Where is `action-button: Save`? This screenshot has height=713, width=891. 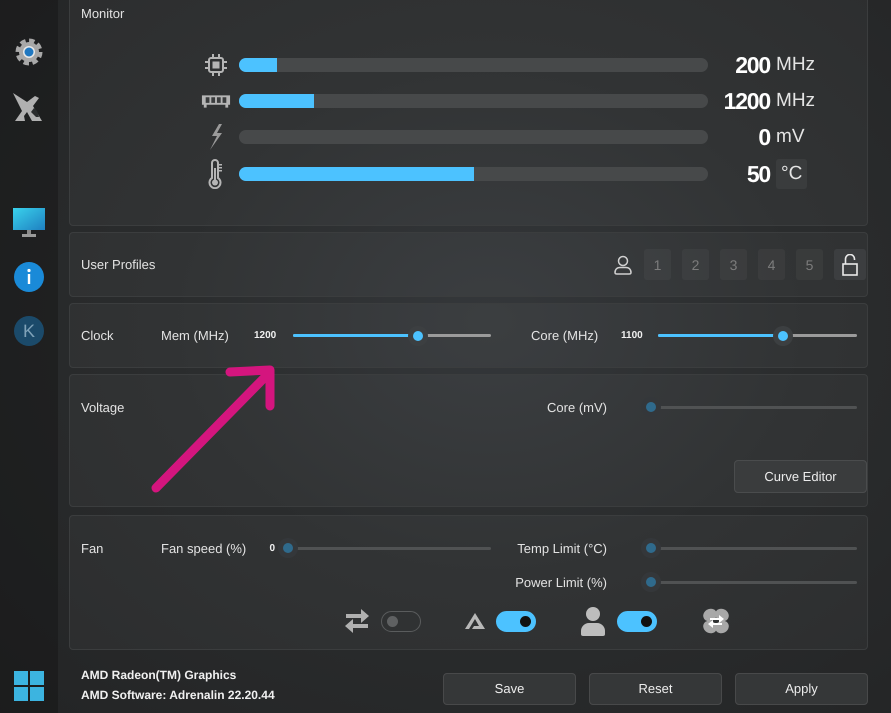
action-button: Save is located at coordinates (509, 688).